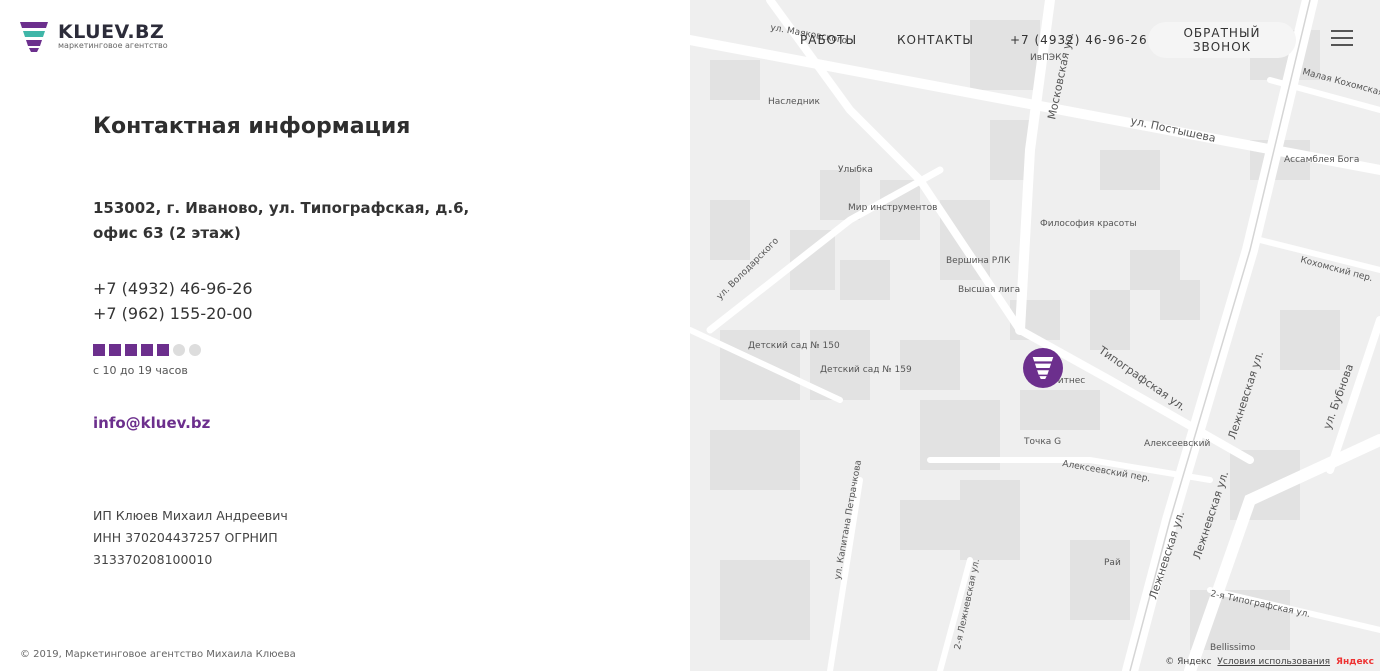 Image resolution: width=1380 pixels, height=671 pixels. Describe the element at coordinates (892, 208) in the screenshot. I see `map-label: Мир инструментов` at that location.